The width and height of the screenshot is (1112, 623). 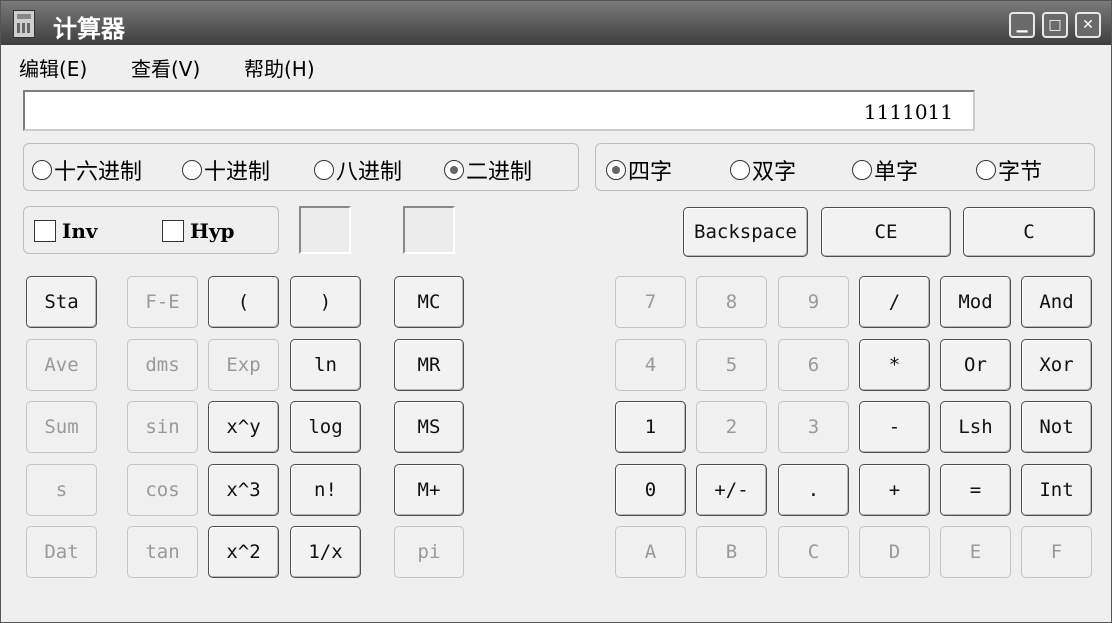 What do you see at coordinates (1056, 427) in the screenshot?
I see `key-not: Not` at bounding box center [1056, 427].